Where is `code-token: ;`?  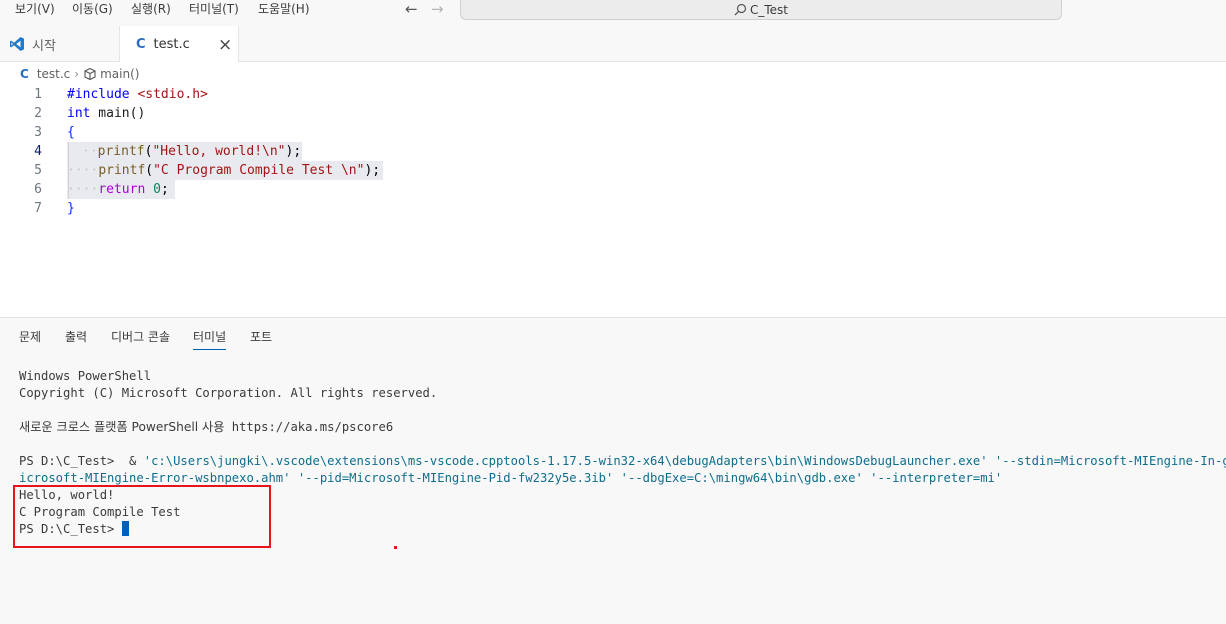 code-token: ; is located at coordinates (164, 189).